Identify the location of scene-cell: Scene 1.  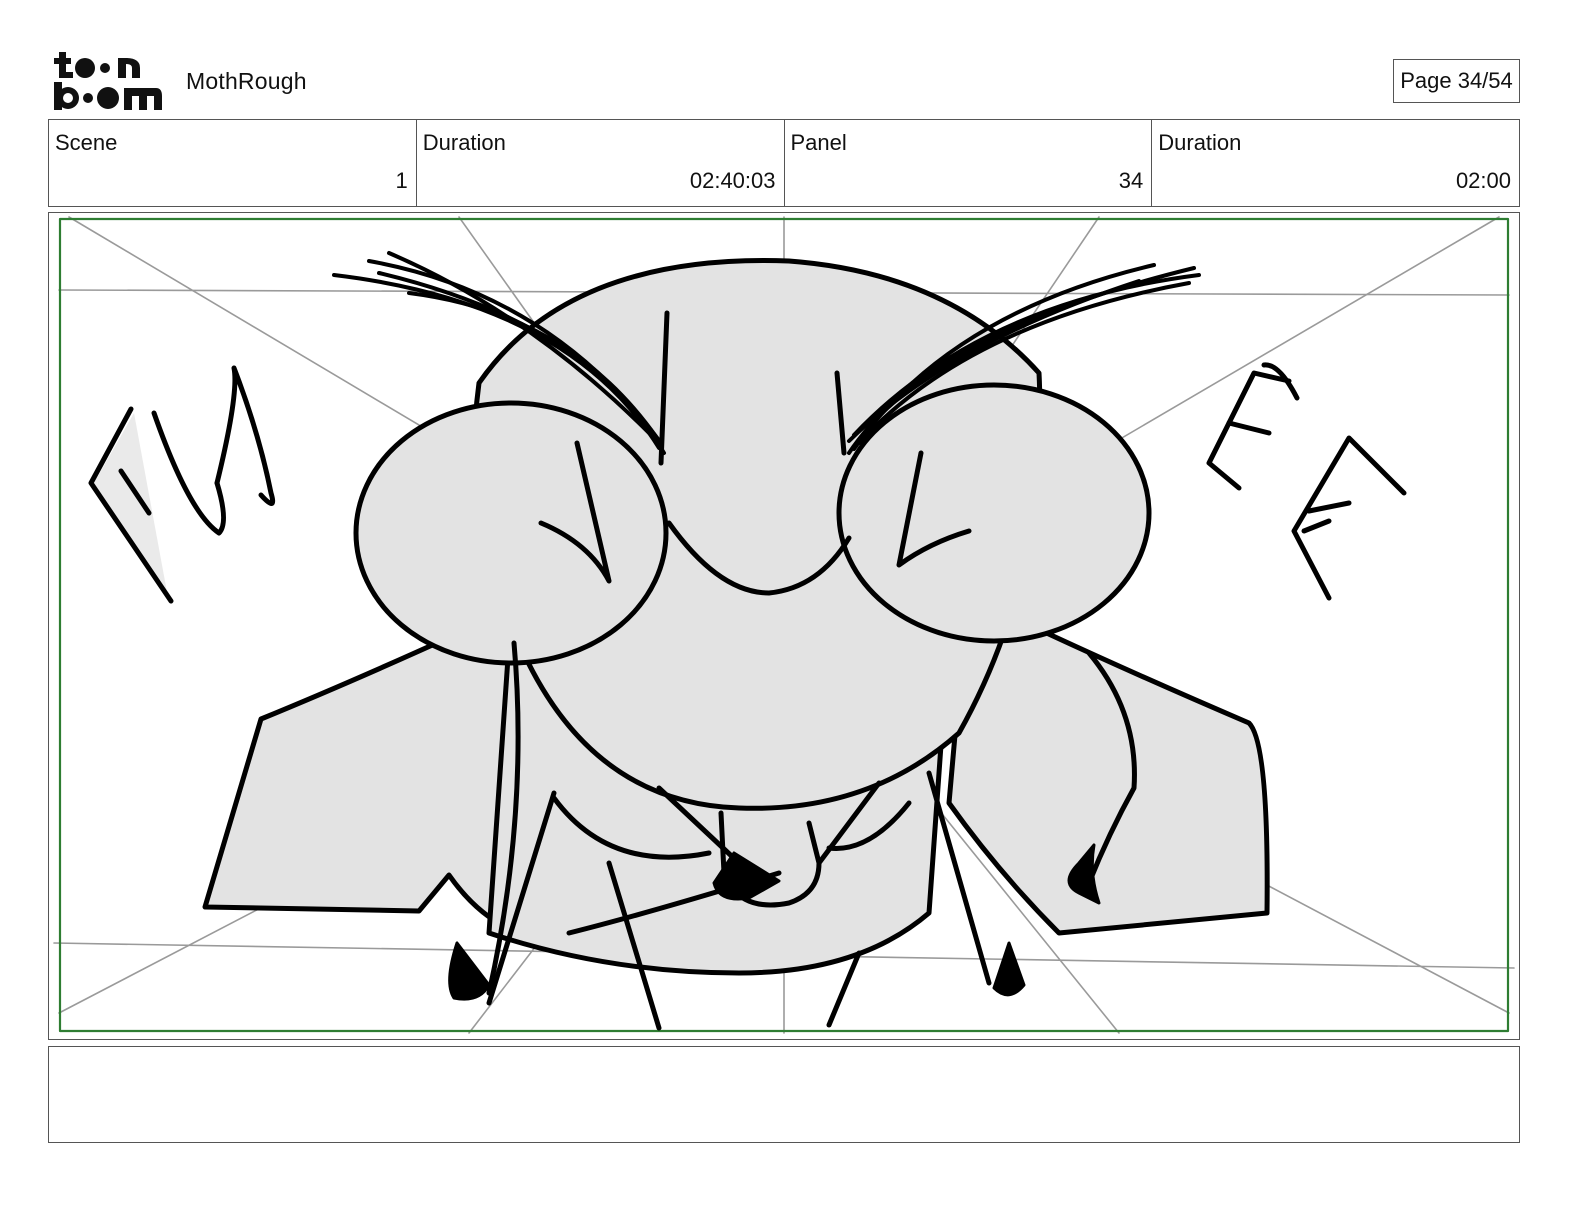
(233, 163).